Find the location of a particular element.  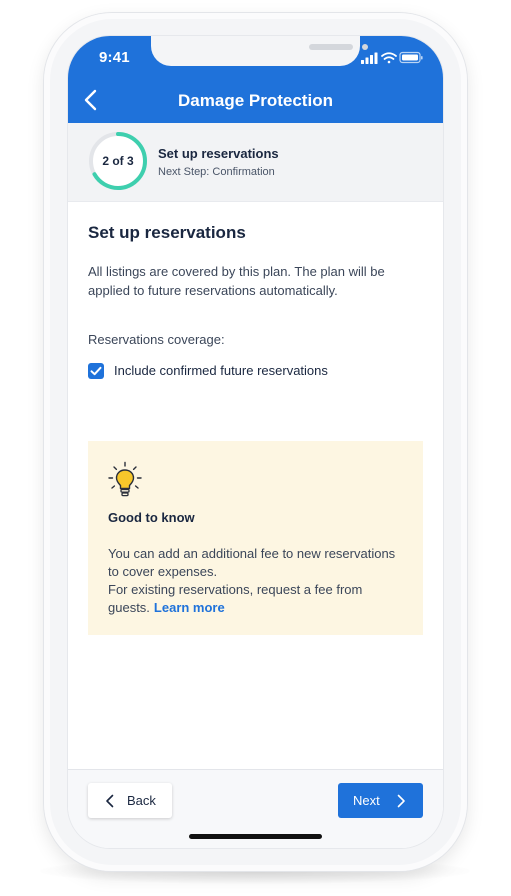

section-heading: Set up reservations is located at coordinates (167, 232).